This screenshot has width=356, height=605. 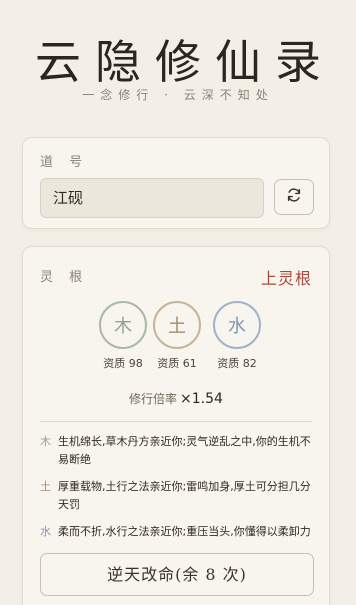 What do you see at coordinates (45, 486) in the screenshot?
I see `trait-earth-element: 土` at bounding box center [45, 486].